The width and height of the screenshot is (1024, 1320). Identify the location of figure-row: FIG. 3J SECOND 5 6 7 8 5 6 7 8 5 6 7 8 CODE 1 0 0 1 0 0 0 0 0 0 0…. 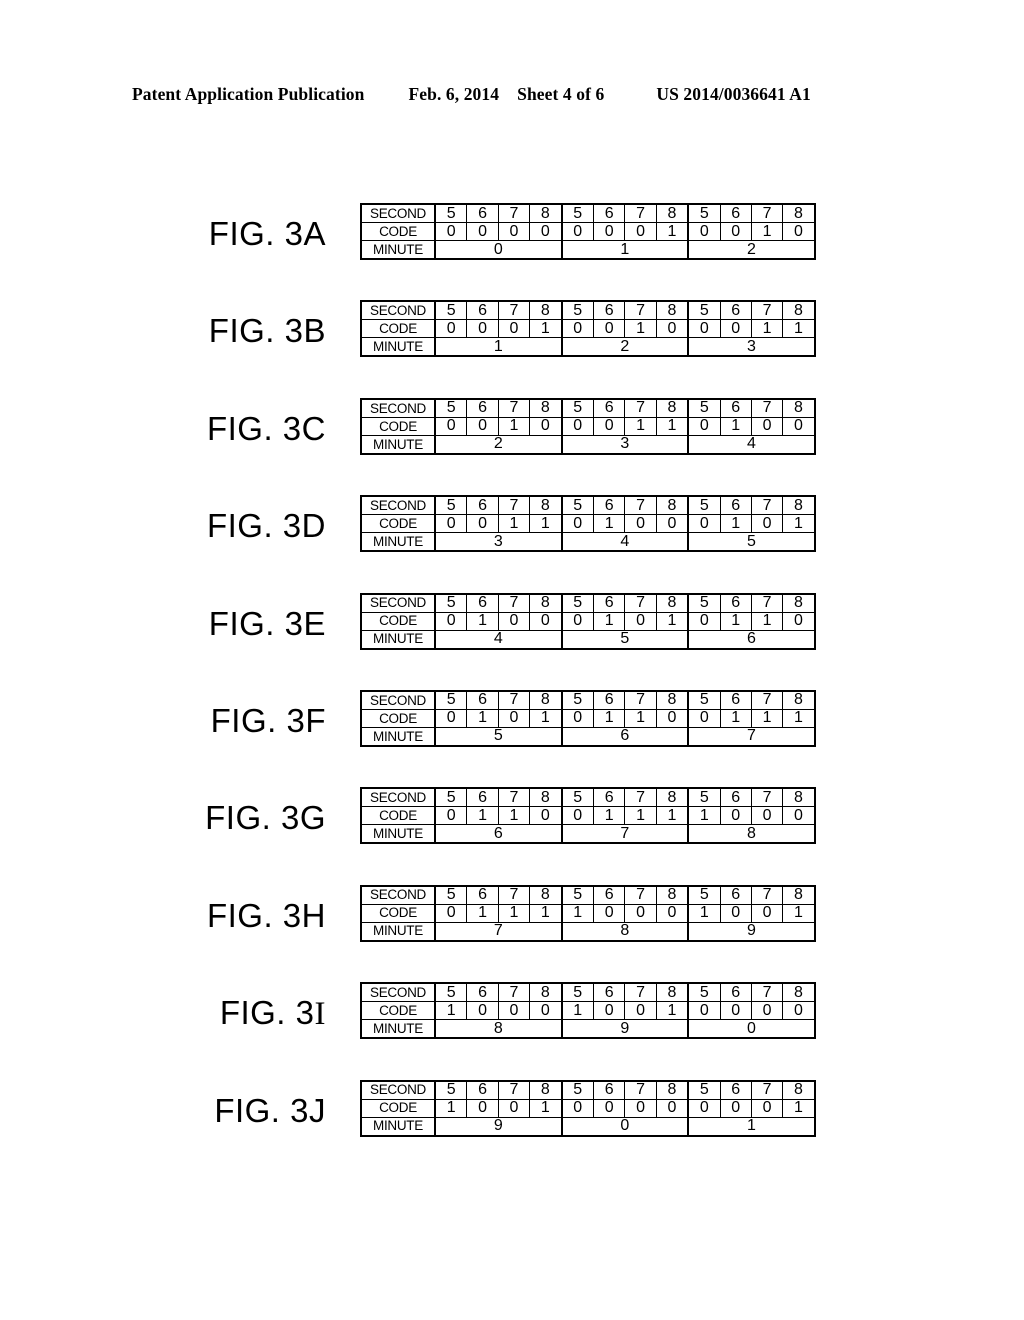
(512, 1121).